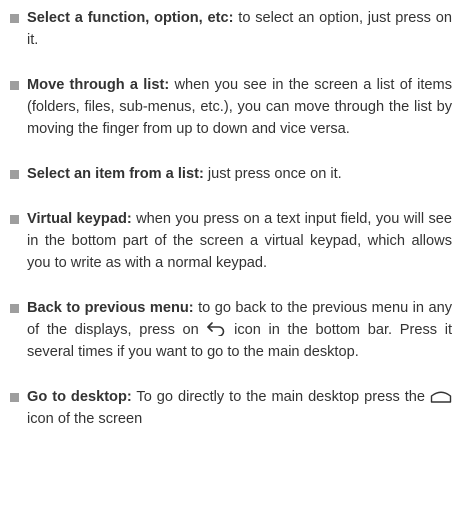 The image size is (460, 528). What do you see at coordinates (98, 85) in the screenshot?
I see `item-term: Move through a list:` at bounding box center [98, 85].